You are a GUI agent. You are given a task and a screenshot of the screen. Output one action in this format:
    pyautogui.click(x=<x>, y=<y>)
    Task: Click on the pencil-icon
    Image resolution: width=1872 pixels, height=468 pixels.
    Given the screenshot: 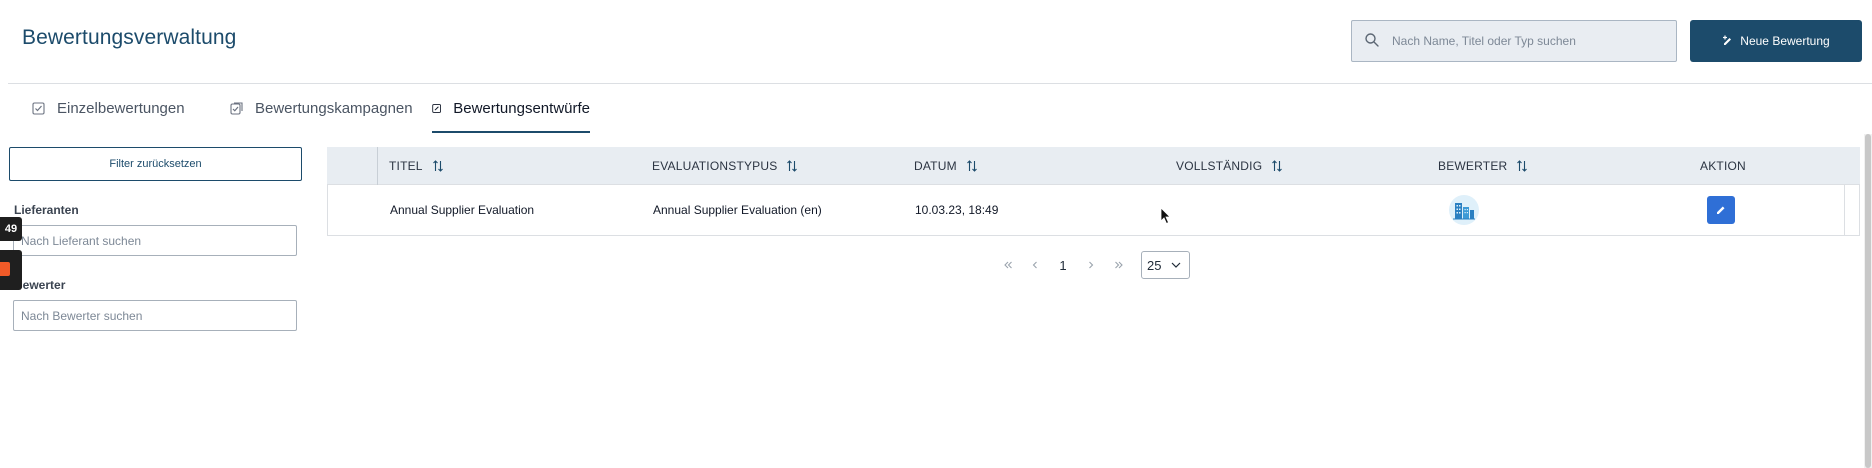 What is the action you would take?
    pyautogui.click(x=1721, y=210)
    